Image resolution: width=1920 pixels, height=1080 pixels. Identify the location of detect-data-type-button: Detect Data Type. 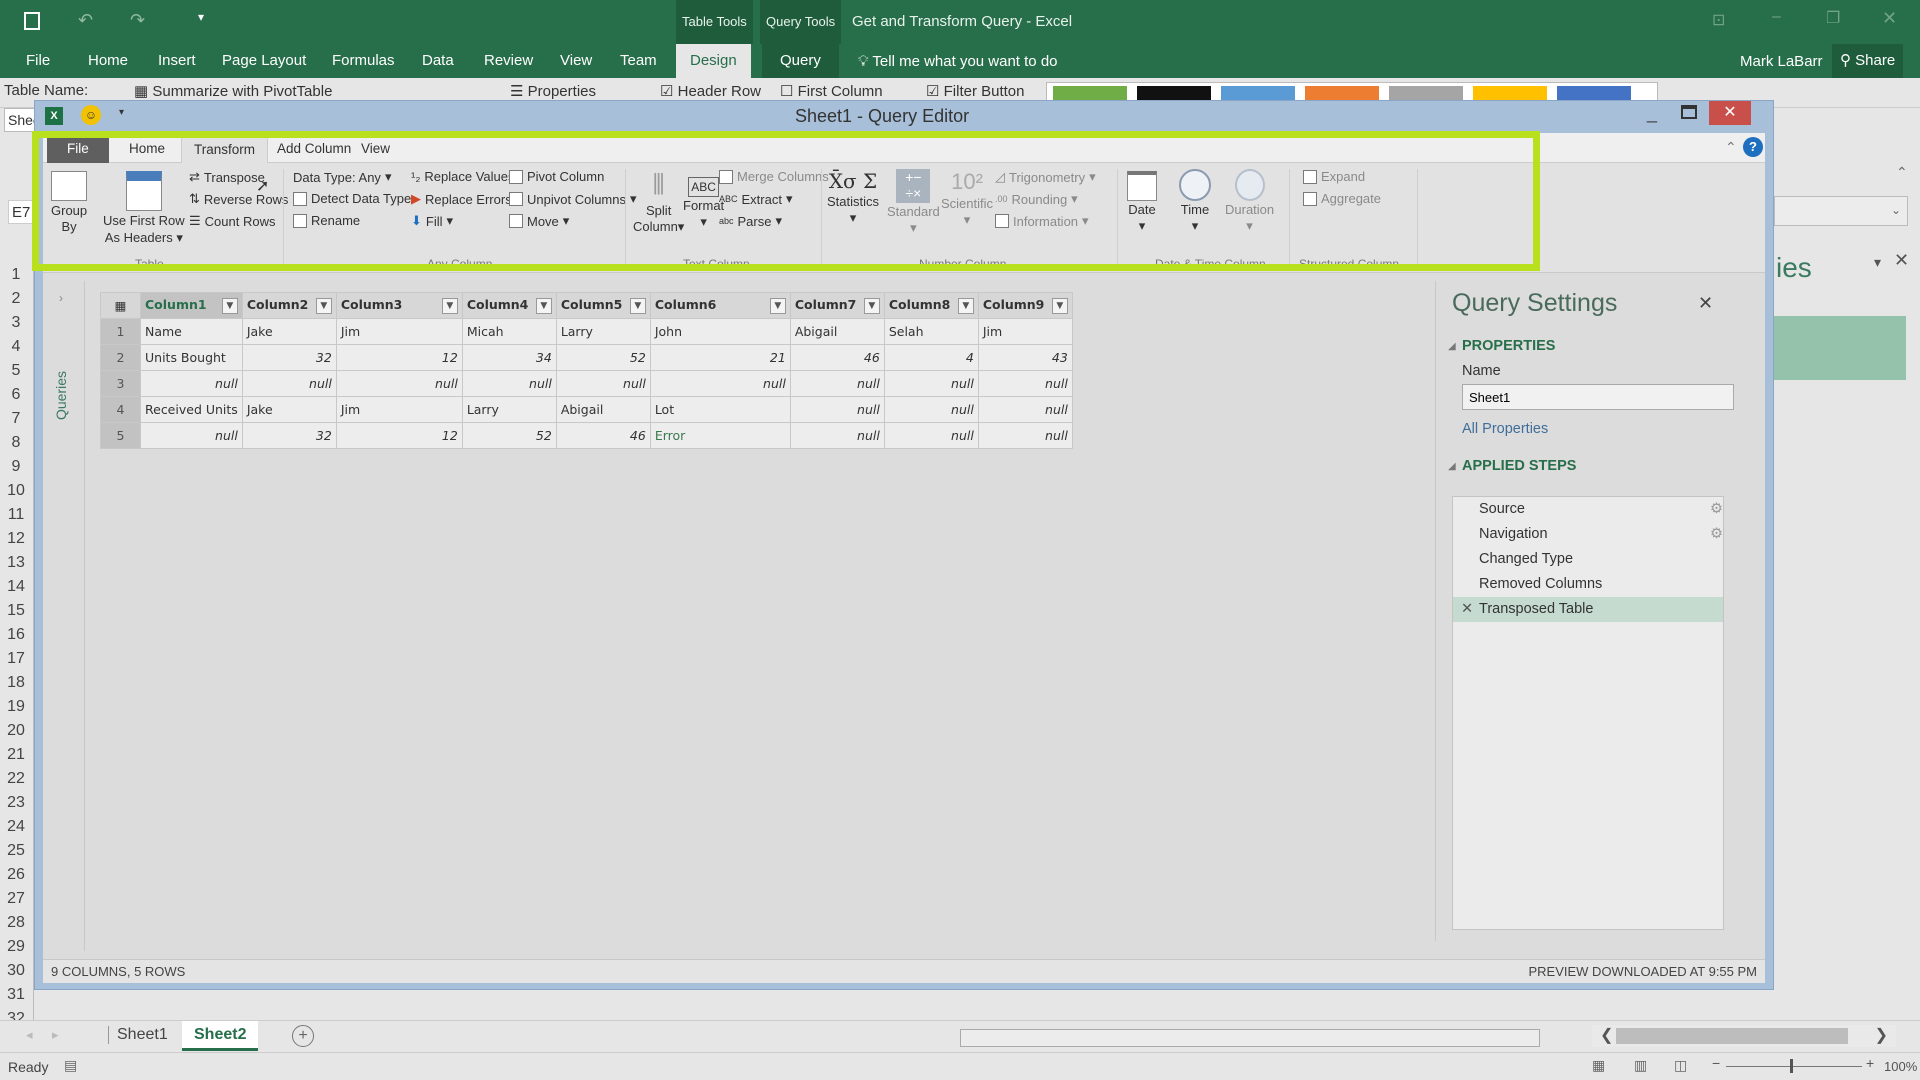
(352, 198).